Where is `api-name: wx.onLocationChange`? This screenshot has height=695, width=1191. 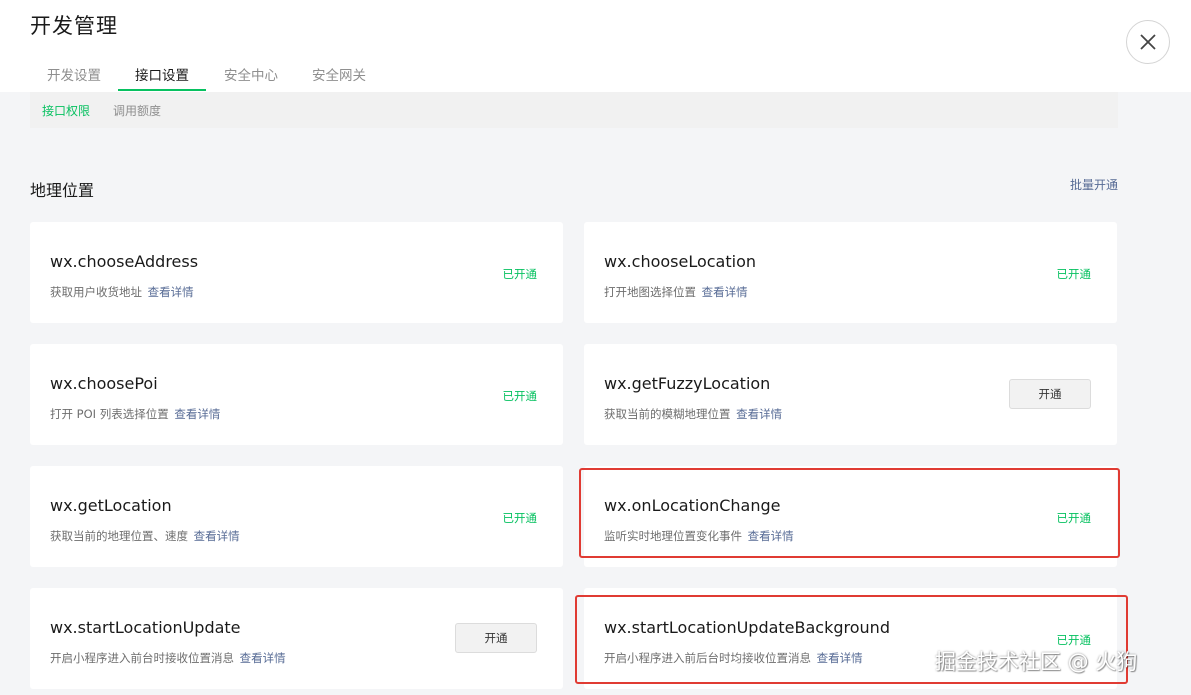 api-name: wx.onLocationChange is located at coordinates (692, 505).